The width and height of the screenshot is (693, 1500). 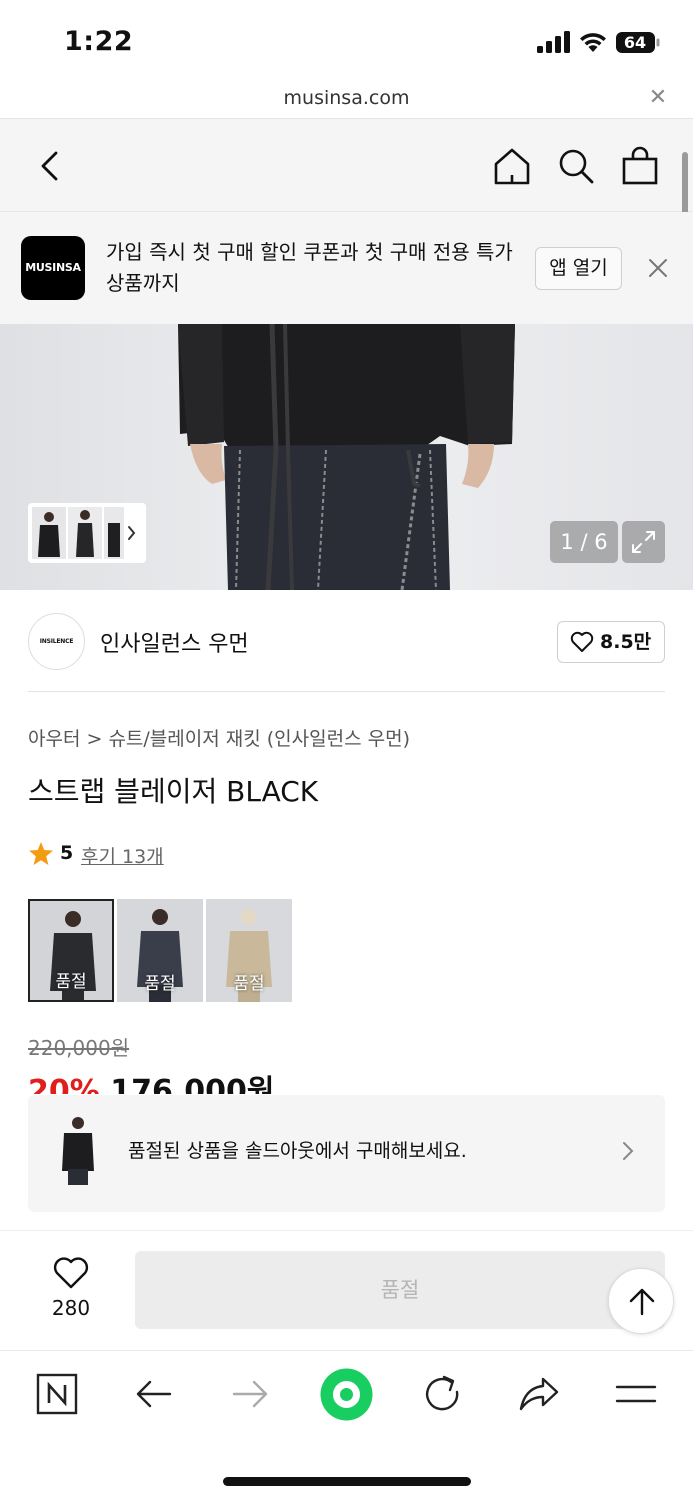 I want to click on back-arrow-icon, so click(x=154, y=1394).